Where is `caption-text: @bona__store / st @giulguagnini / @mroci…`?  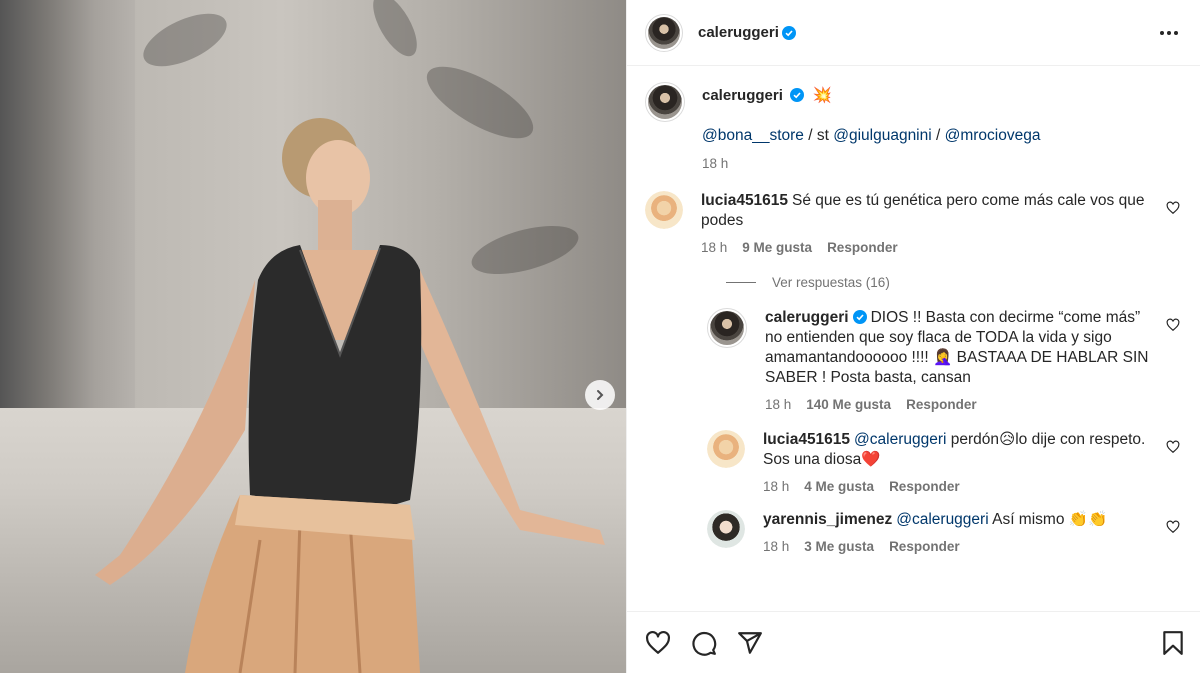 caption-text: @bona__store / st @giulguagnini / @mroci… is located at coordinates (871, 135).